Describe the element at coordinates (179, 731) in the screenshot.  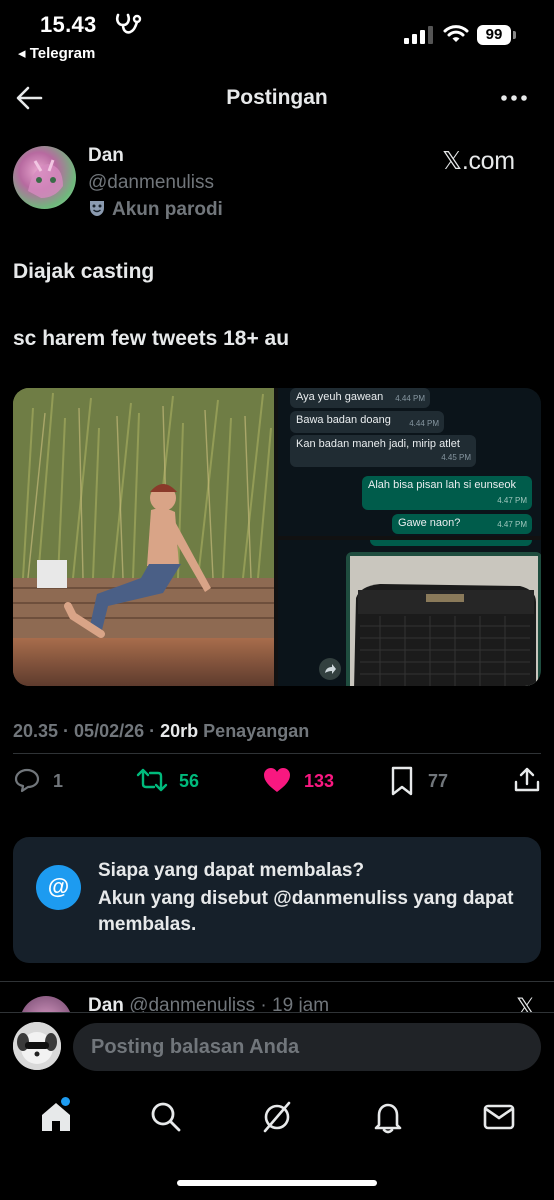
I see `views-count: 20rb` at that location.